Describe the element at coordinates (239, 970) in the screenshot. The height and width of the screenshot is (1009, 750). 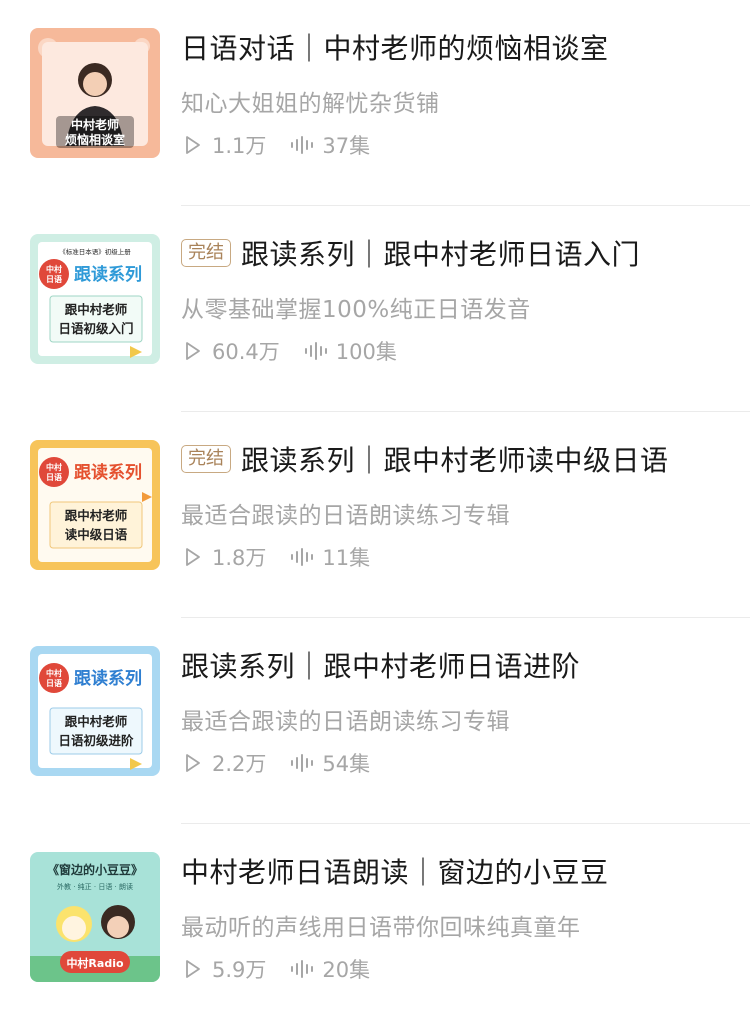
I see `play-count: 5.9万` at that location.